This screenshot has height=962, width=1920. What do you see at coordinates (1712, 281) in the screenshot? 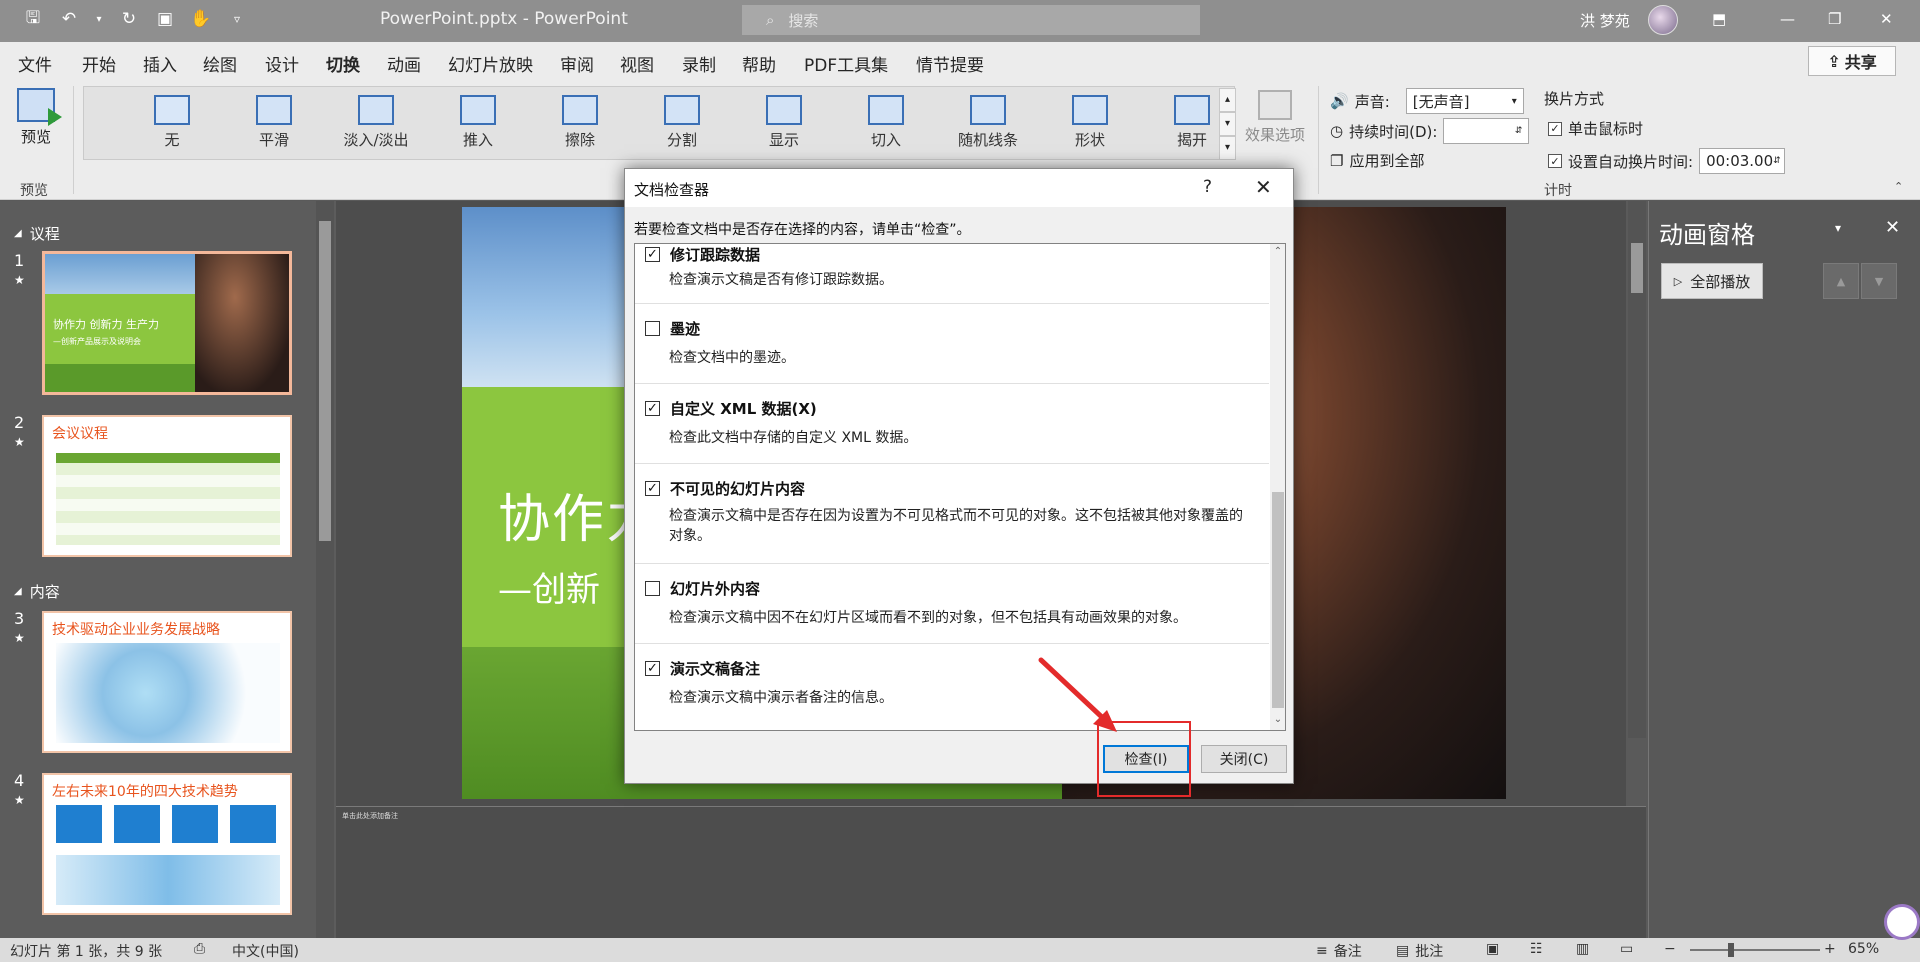
I see `play-all-button: ▷ 全部播放` at bounding box center [1712, 281].